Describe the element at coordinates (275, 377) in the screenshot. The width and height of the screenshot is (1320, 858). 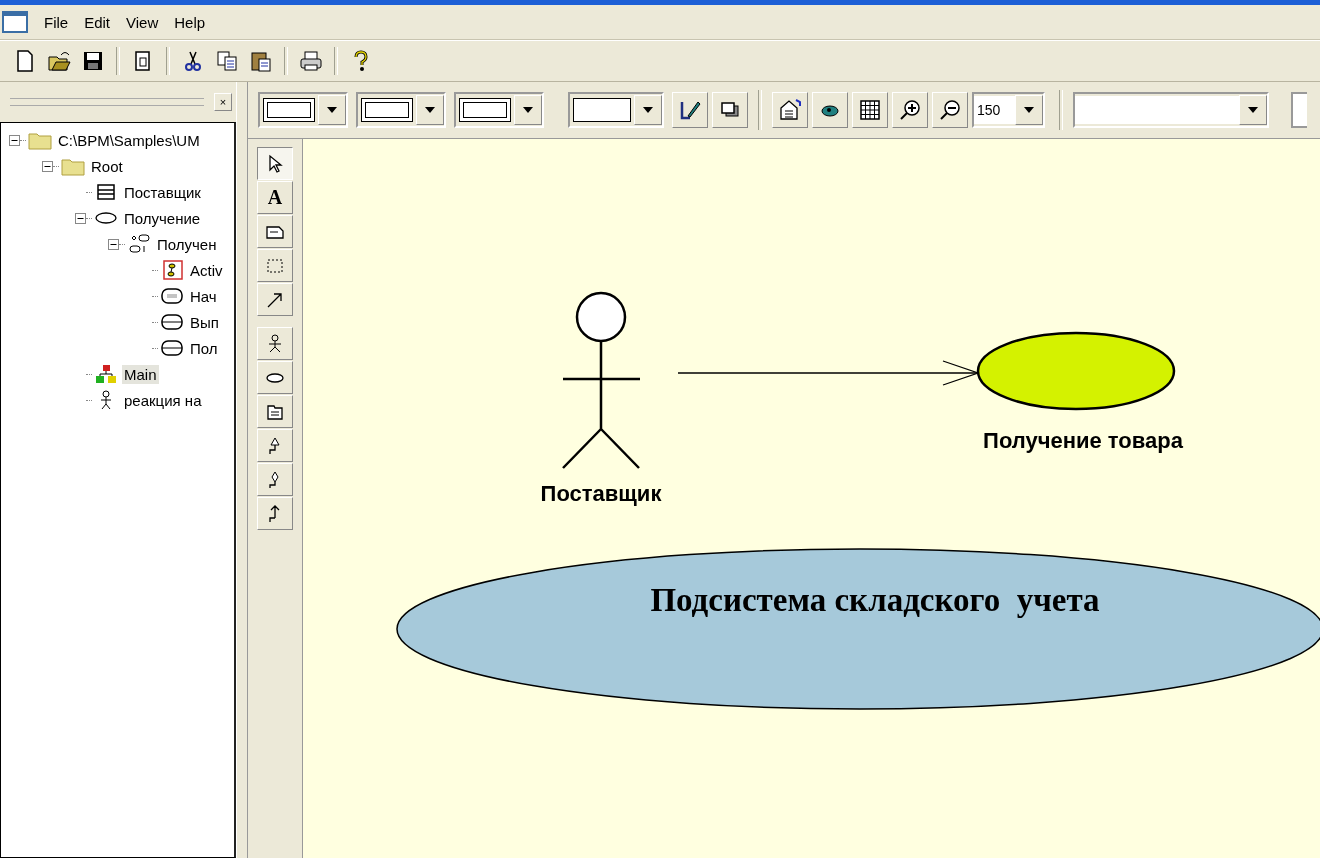
I see `usecase-tool-button` at that location.